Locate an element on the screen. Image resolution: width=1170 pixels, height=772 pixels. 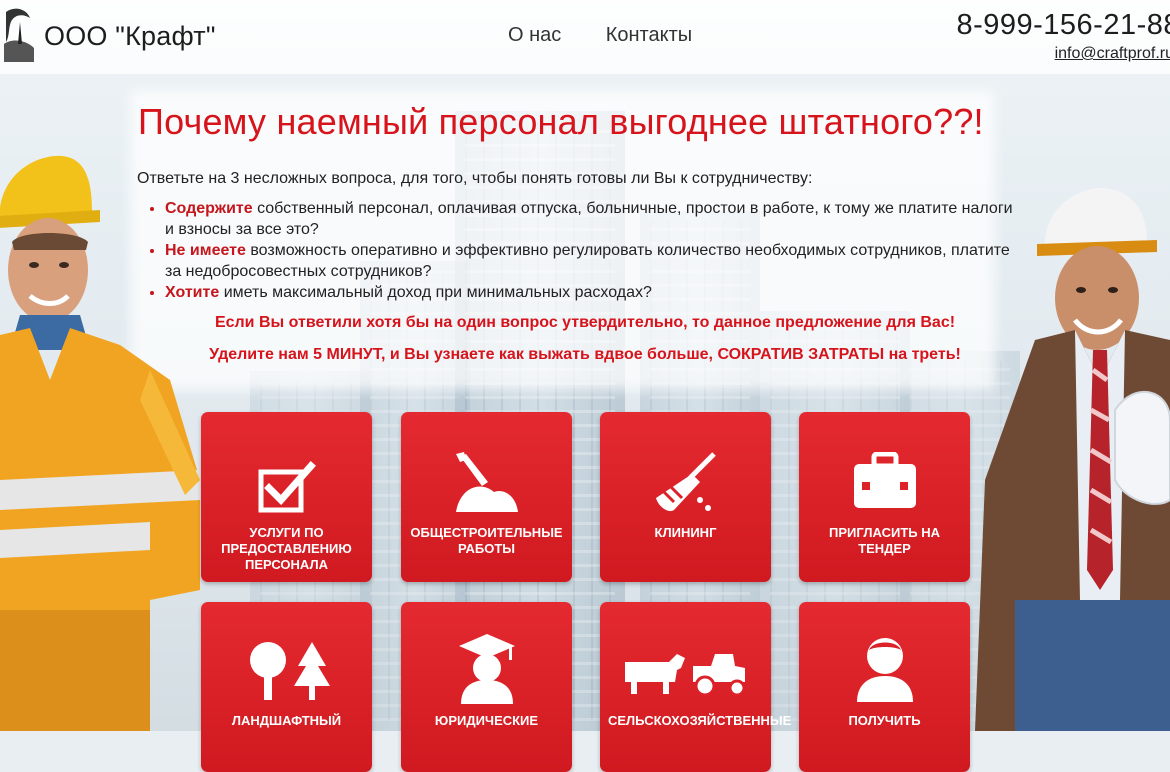
tile-staffing: УСЛУГИ ПО ПРЕДОСТАВЛЕНИЮ ПЕРСОНАЛА is located at coordinates (286, 497).